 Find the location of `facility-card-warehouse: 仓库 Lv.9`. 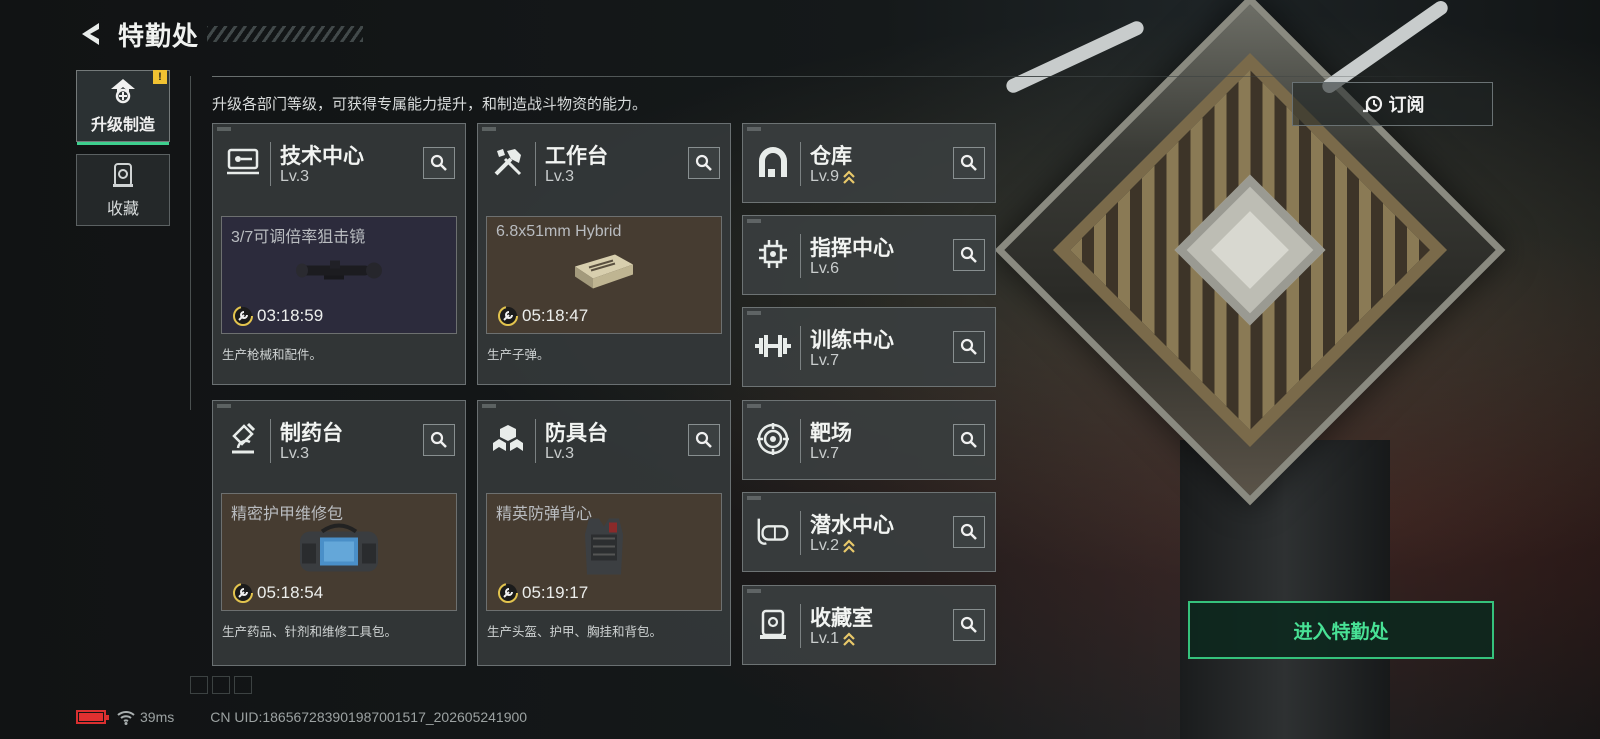

facility-card-warehouse: 仓库 Lv.9 is located at coordinates (869, 163).